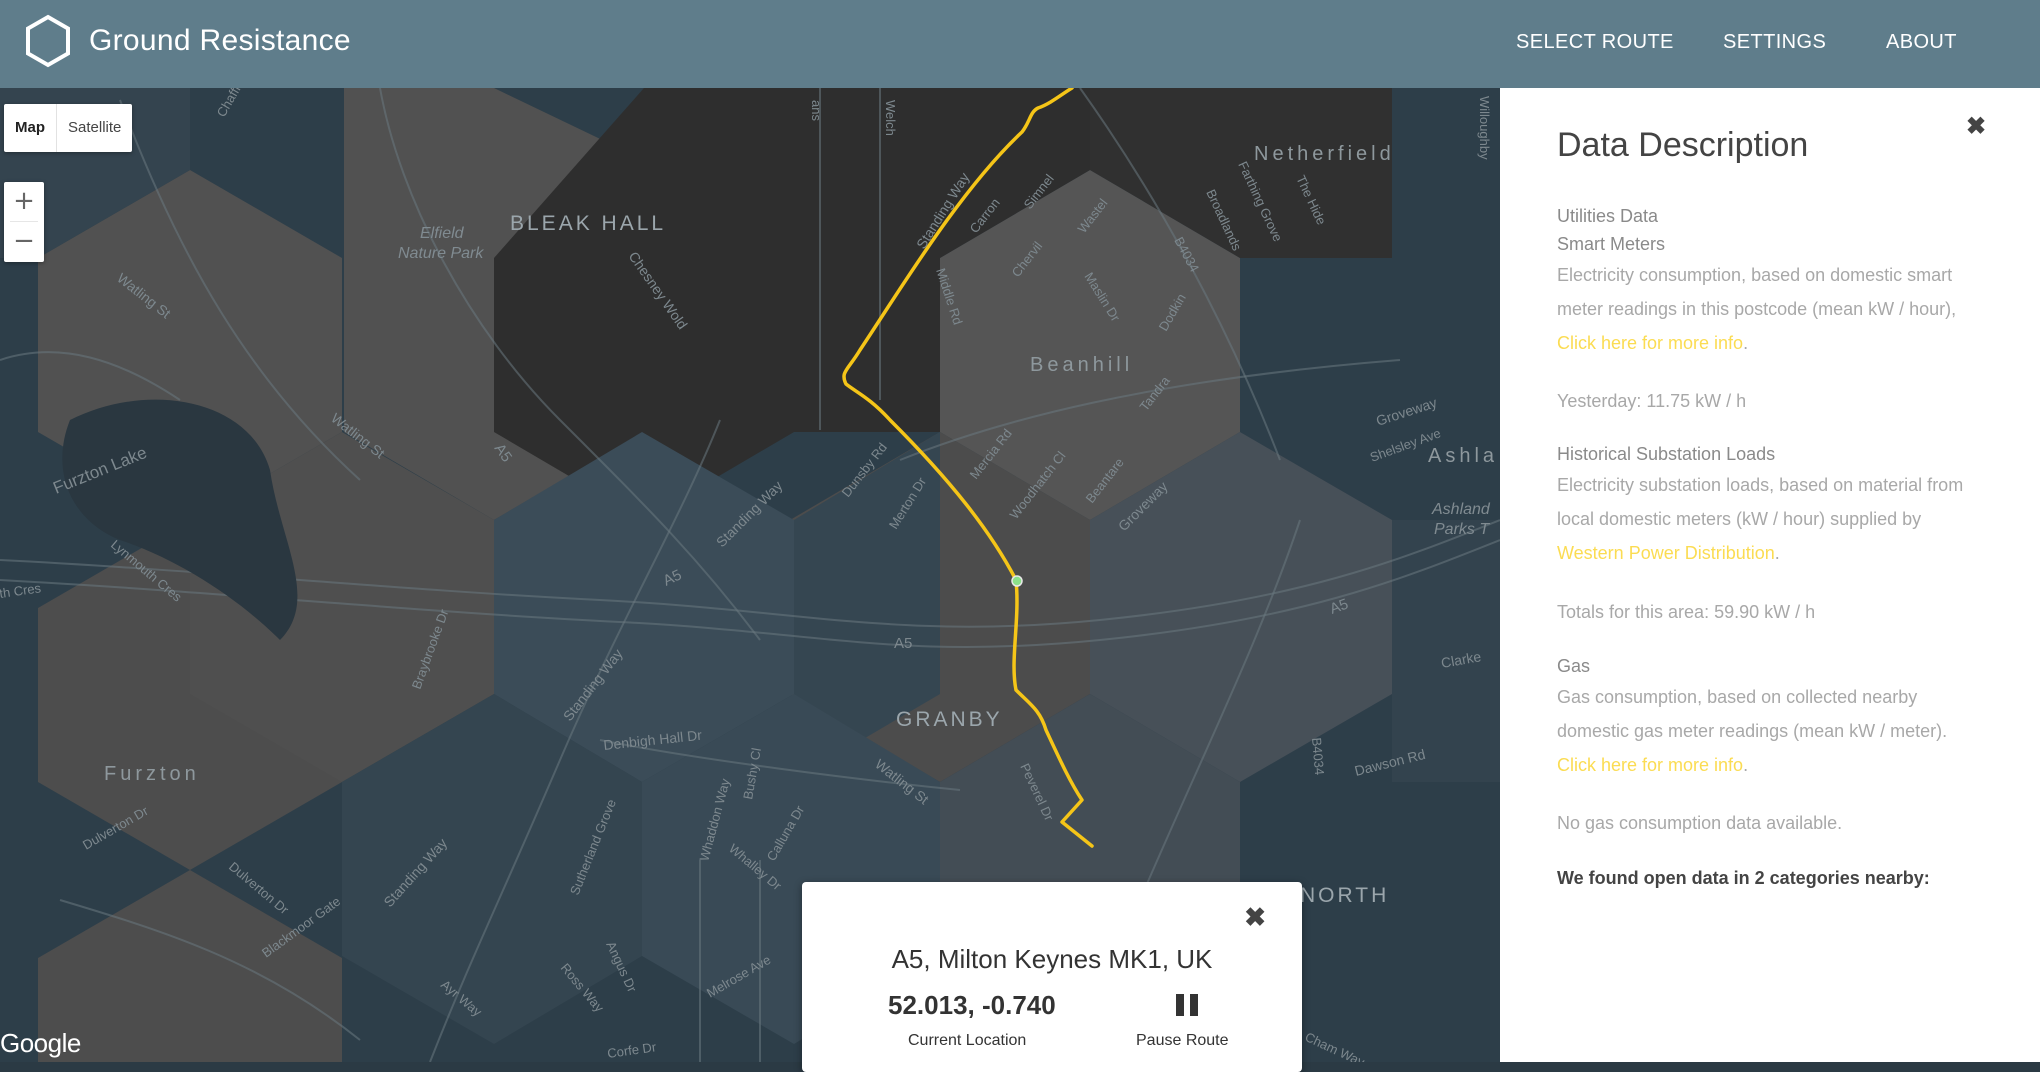 The width and height of the screenshot is (2040, 1072). I want to click on utilities-heading: Utilities Data, so click(1608, 216).